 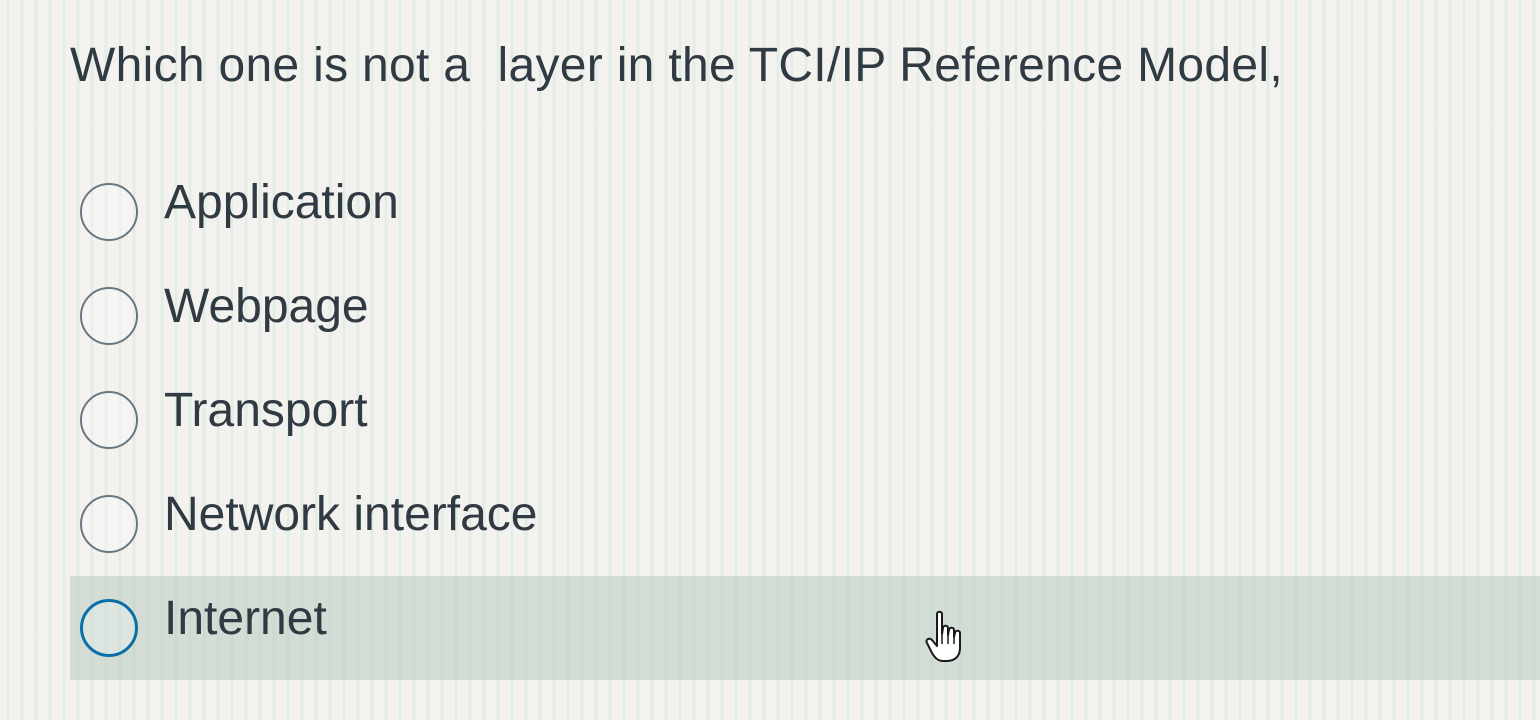 I want to click on answer-label: Transport, so click(x=266, y=410).